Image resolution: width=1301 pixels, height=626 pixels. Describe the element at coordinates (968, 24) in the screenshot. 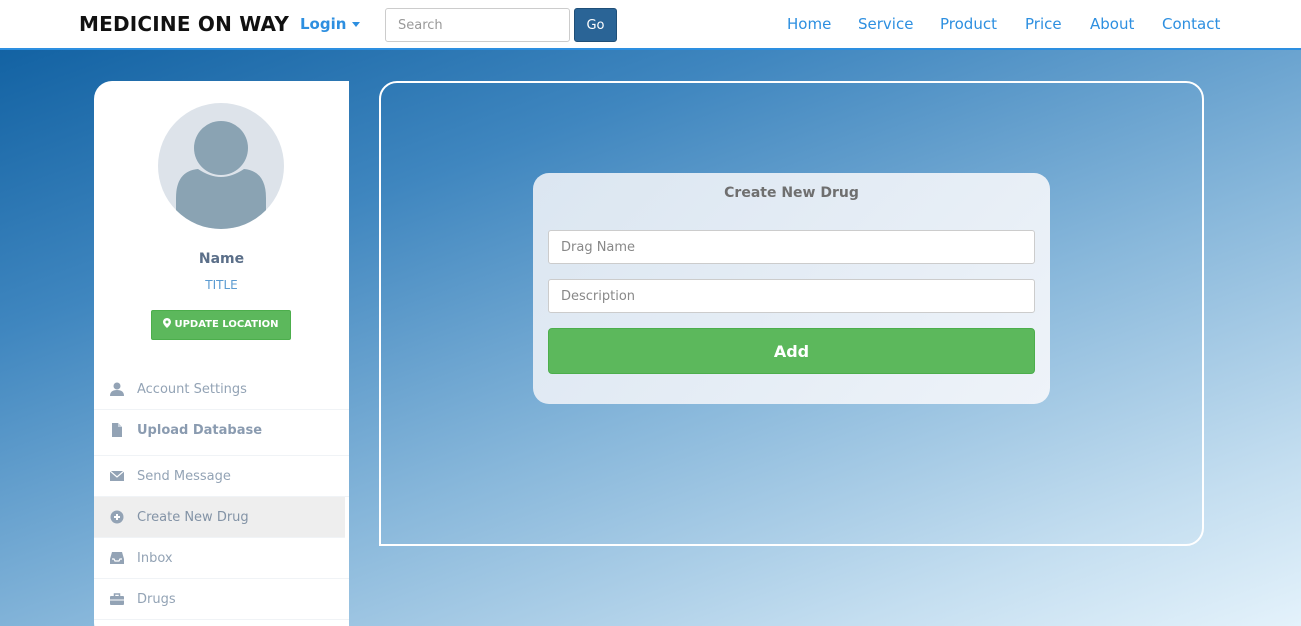

I see `nav-link-product: Product` at that location.